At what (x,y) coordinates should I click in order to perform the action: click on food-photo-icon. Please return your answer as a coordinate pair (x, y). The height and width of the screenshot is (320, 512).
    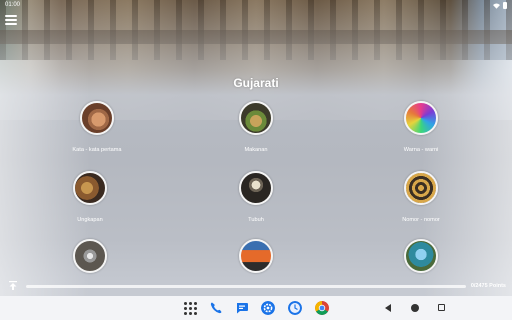
    Looking at the image, I should click on (256, 118).